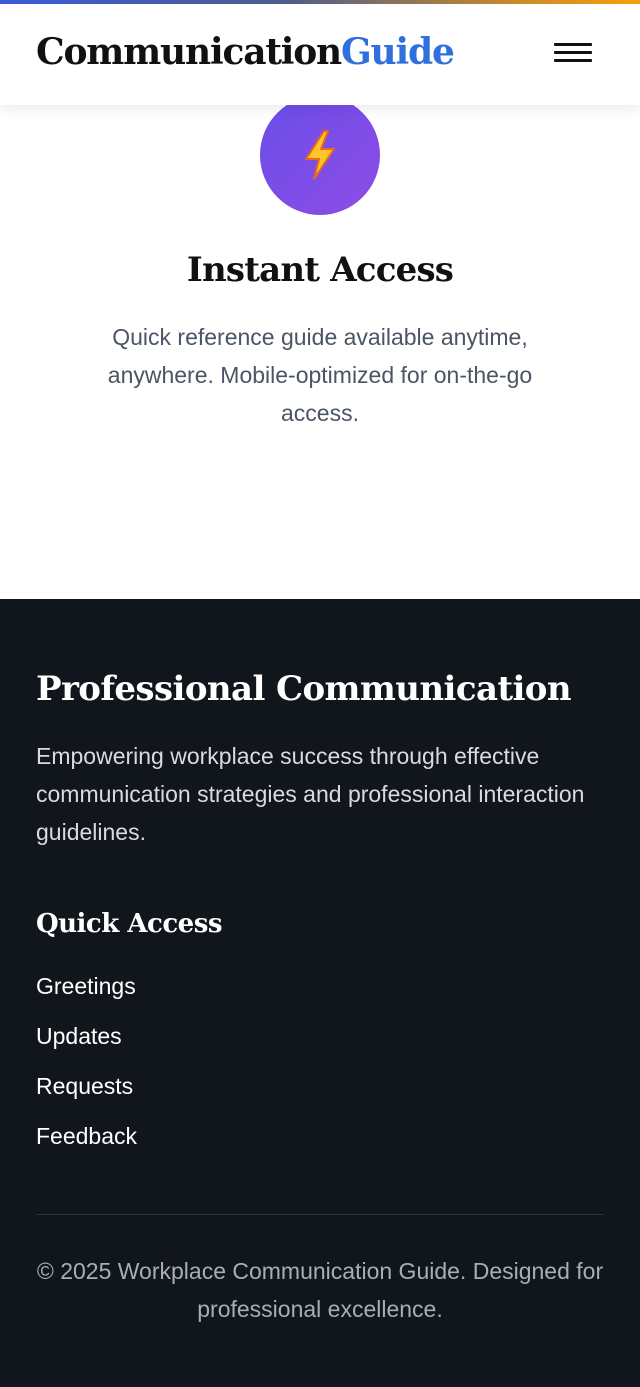  Describe the element at coordinates (189, 52) in the screenshot. I see `logo-text-primary: Communication` at that location.